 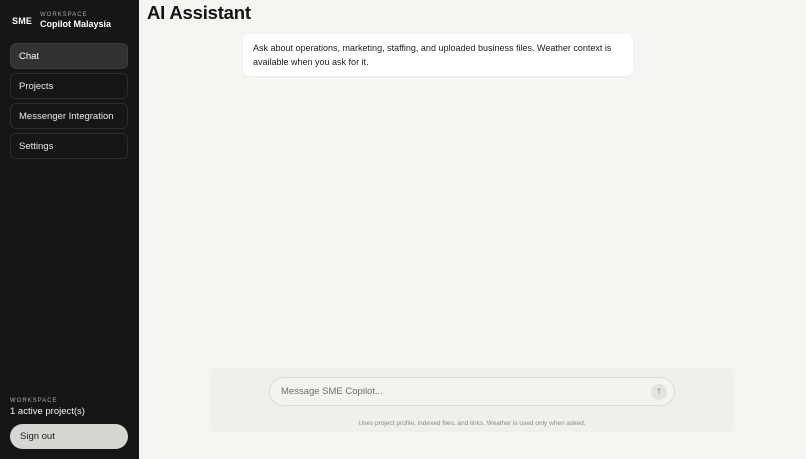 What do you see at coordinates (22, 20) in the screenshot?
I see `brand-logo: SME` at bounding box center [22, 20].